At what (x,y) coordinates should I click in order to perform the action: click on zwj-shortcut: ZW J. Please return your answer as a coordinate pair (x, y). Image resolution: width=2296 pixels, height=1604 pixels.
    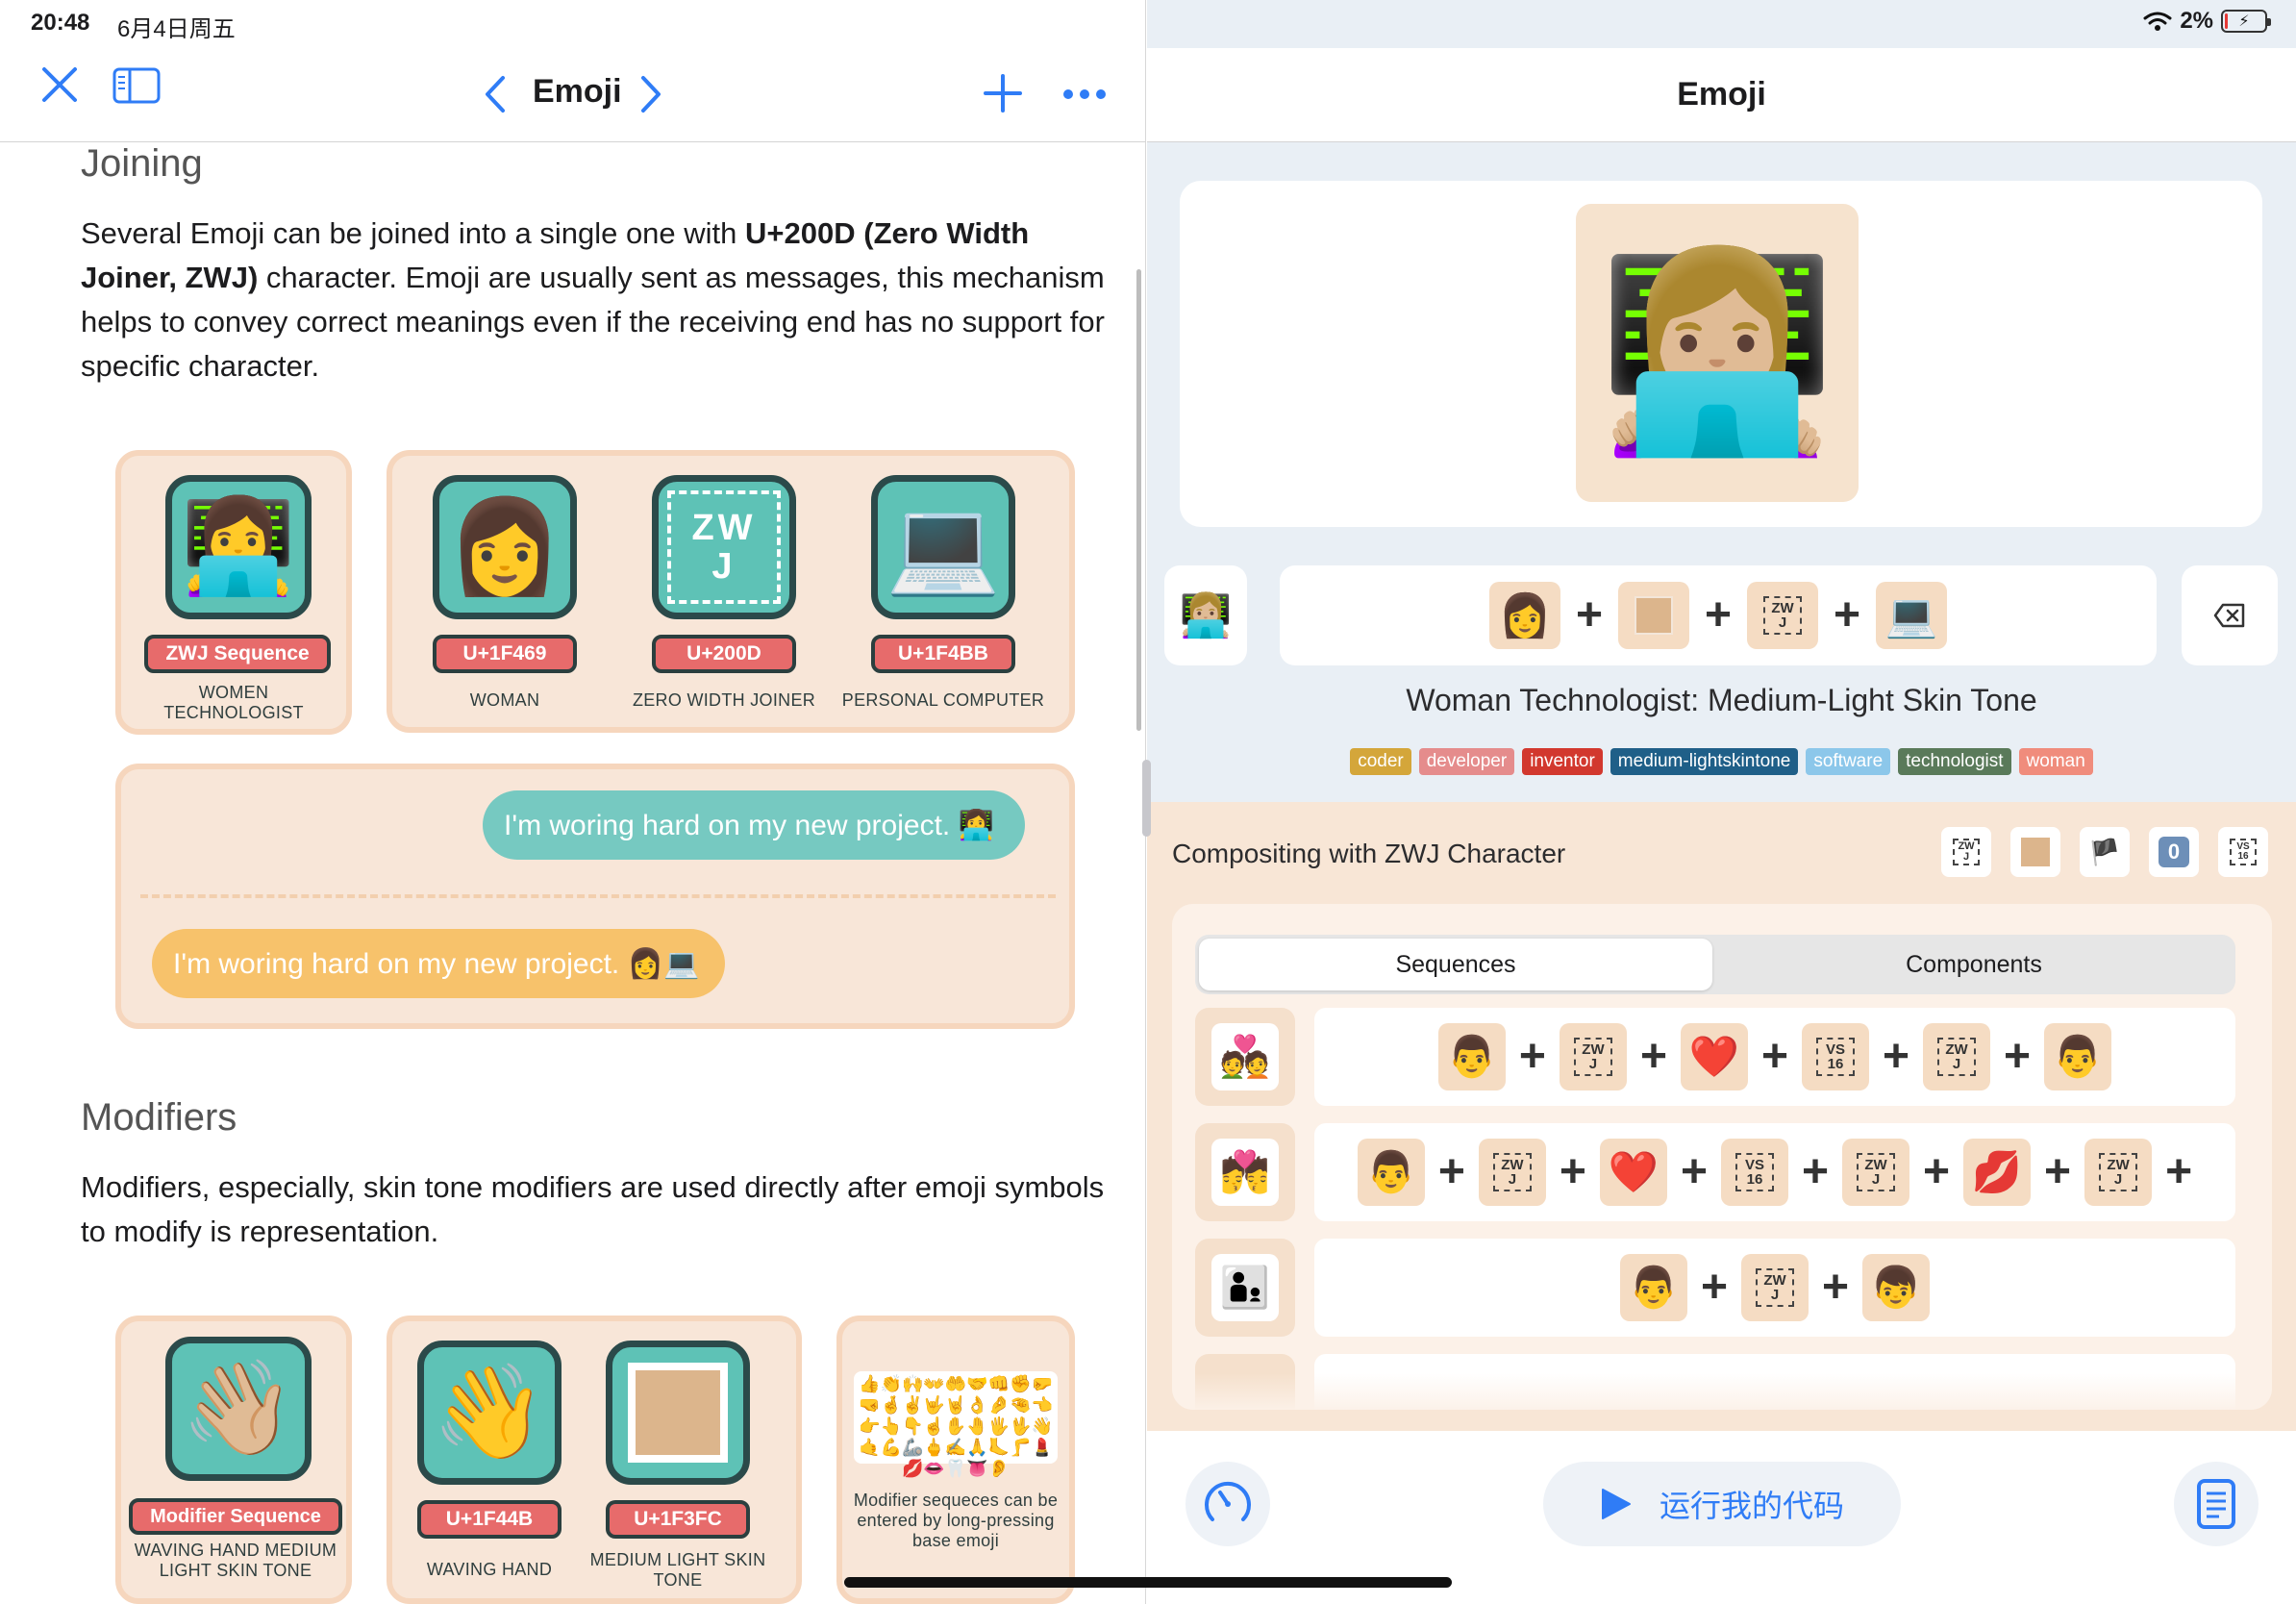
    Looking at the image, I should click on (1966, 852).